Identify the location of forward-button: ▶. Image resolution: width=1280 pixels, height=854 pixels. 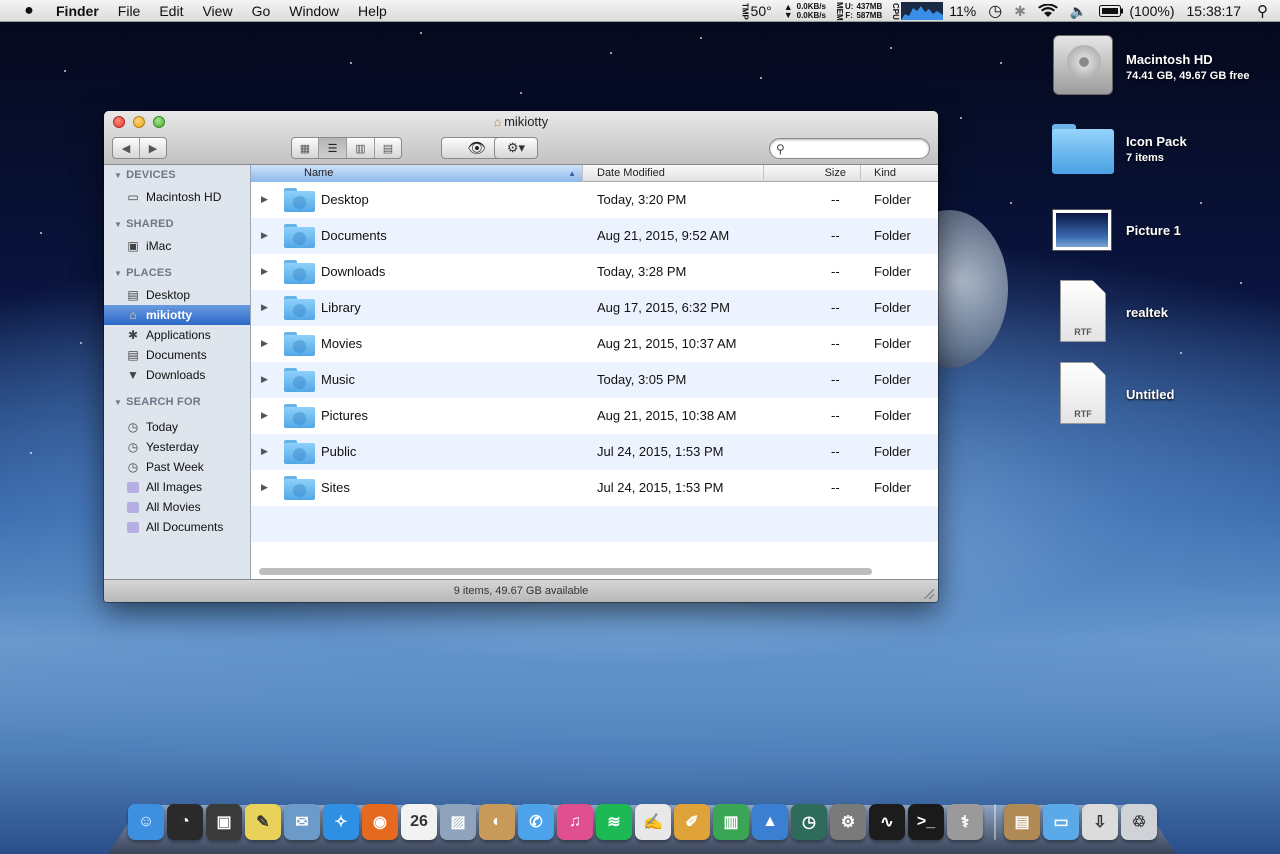
(153, 148).